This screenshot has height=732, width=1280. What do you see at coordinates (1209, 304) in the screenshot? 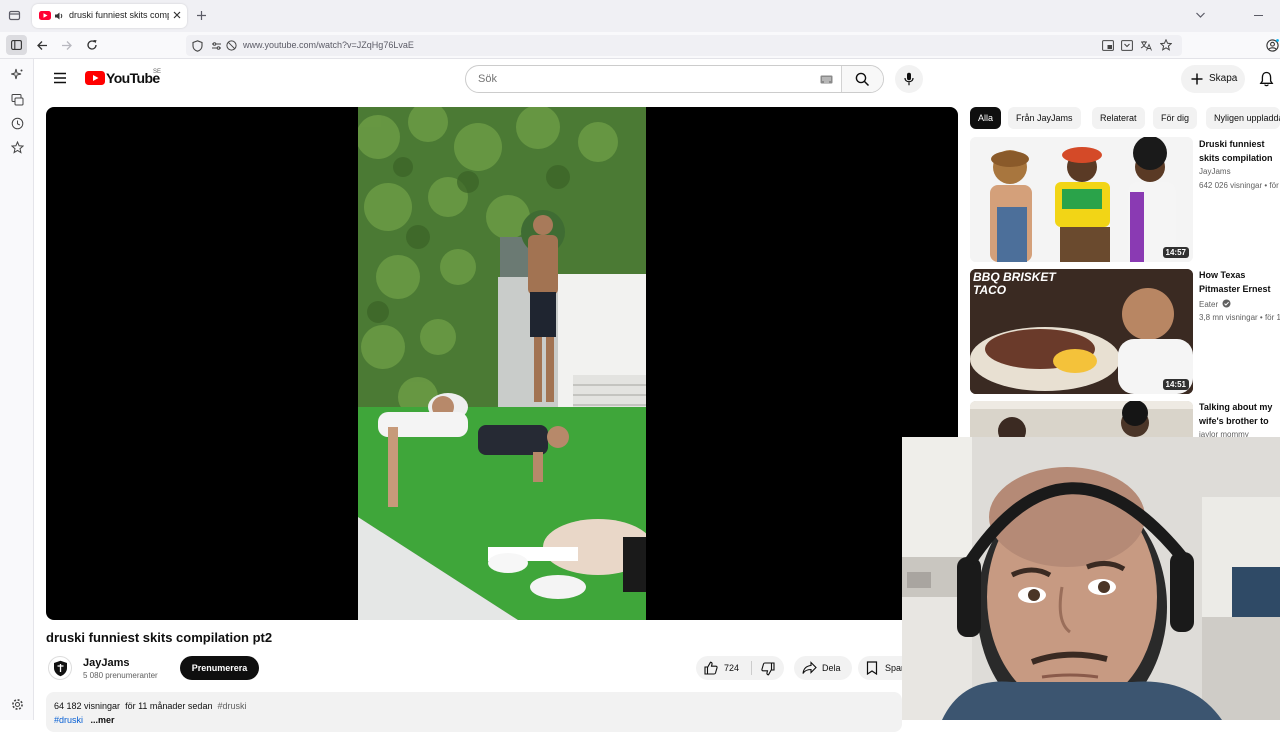
I see `rec-channel-2-name: Eater` at bounding box center [1209, 304].